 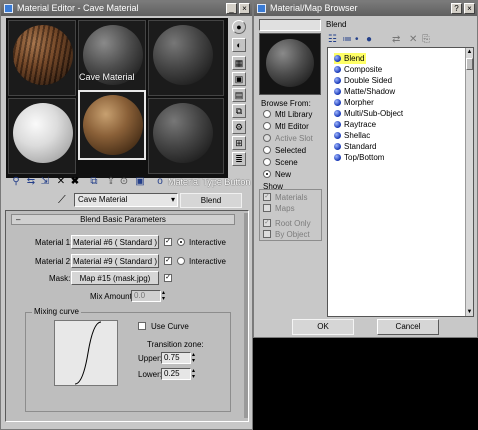 What do you see at coordinates (347, 39) in the screenshot?
I see `view-list-icons-icon: ≔` at bounding box center [347, 39].